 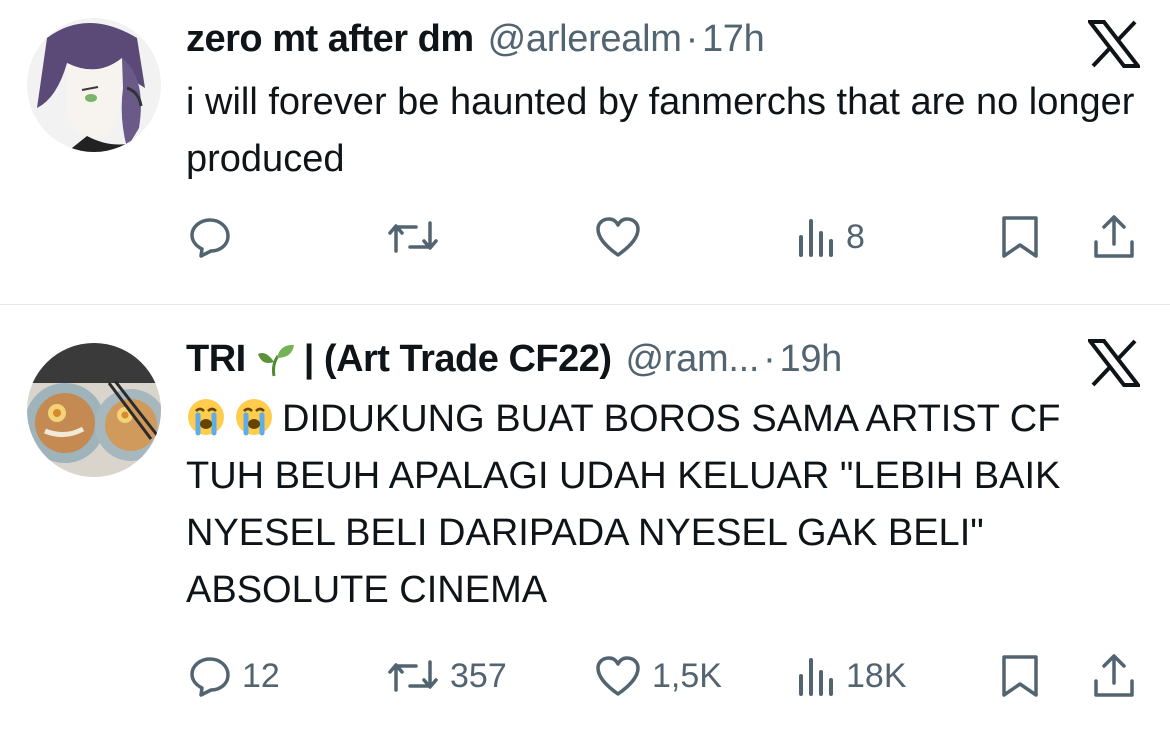 I want to click on repost-count: 357, so click(x=478, y=675).